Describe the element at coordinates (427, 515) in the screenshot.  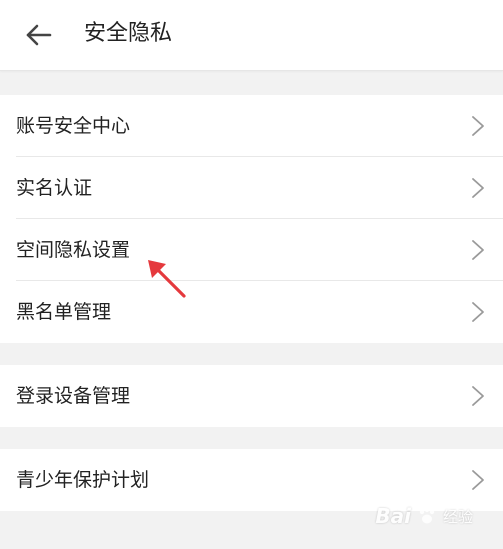
I see `paw-icon` at that location.